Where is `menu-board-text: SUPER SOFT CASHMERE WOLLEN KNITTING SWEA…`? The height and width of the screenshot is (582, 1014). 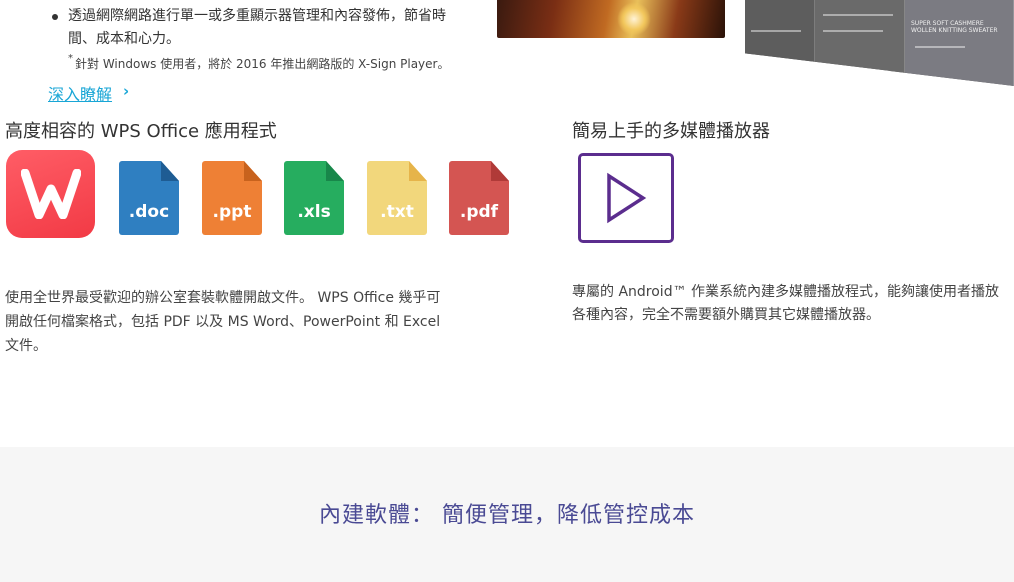 menu-board-text: SUPER SOFT CASHMERE WOLLEN KNITTING SWEA… is located at coordinates (954, 27).